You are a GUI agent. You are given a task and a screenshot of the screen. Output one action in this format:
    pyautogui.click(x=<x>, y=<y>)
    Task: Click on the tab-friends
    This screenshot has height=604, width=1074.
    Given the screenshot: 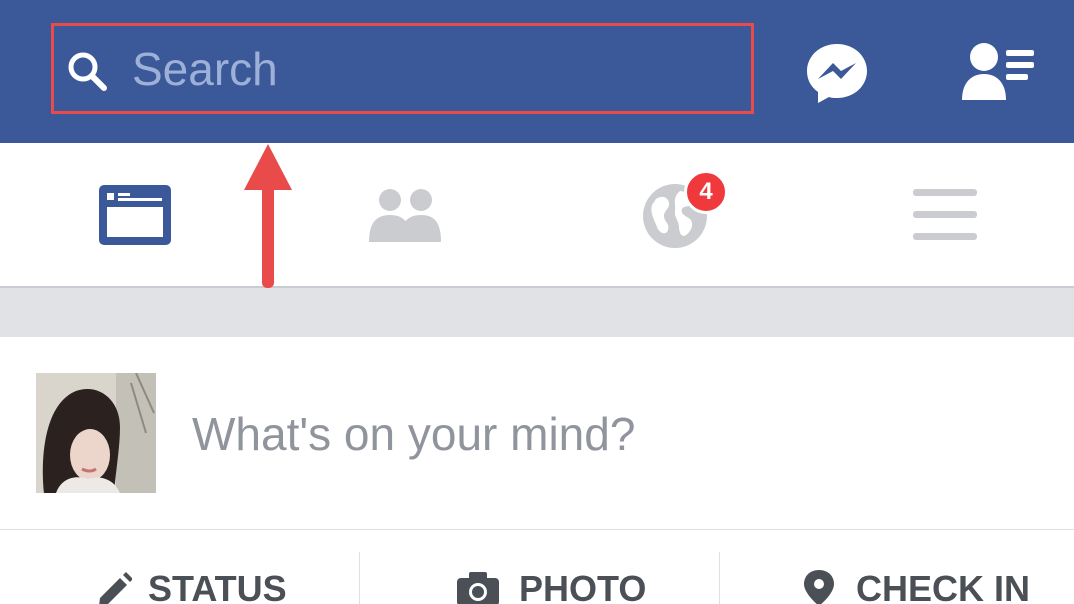 What is the action you would take?
    pyautogui.click(x=402, y=214)
    